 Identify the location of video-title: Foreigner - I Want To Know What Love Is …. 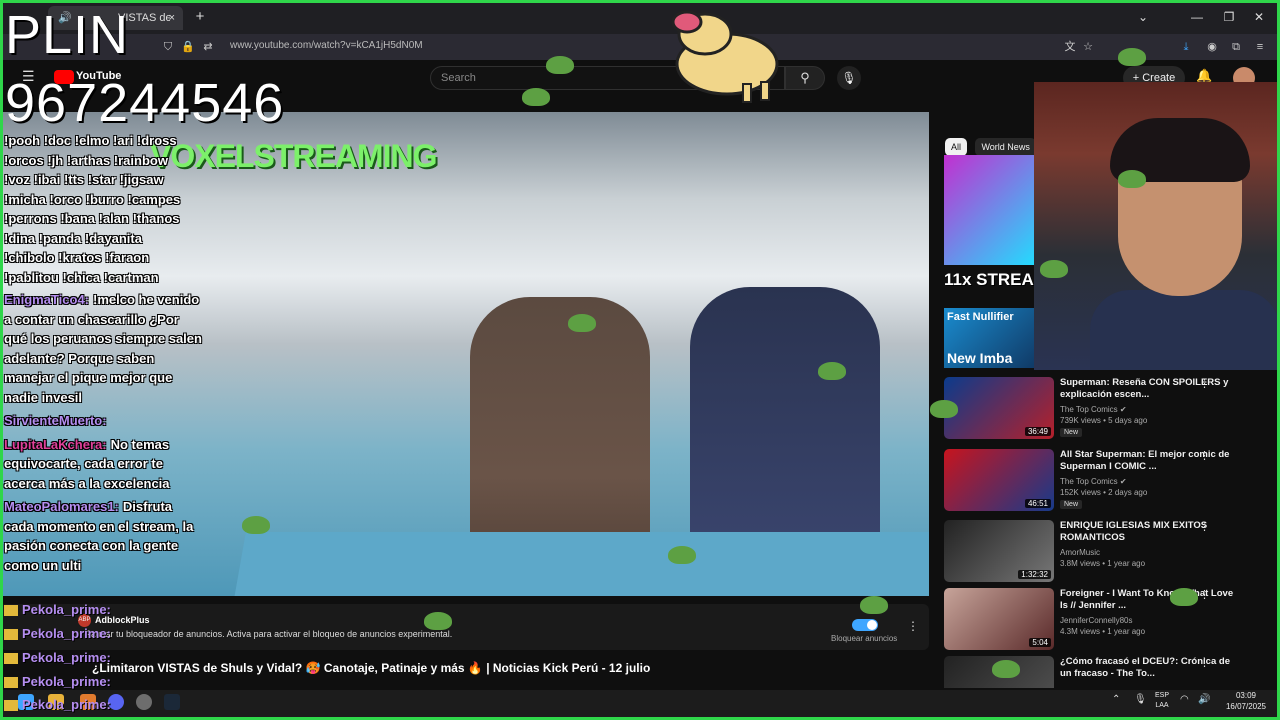
(1150, 600).